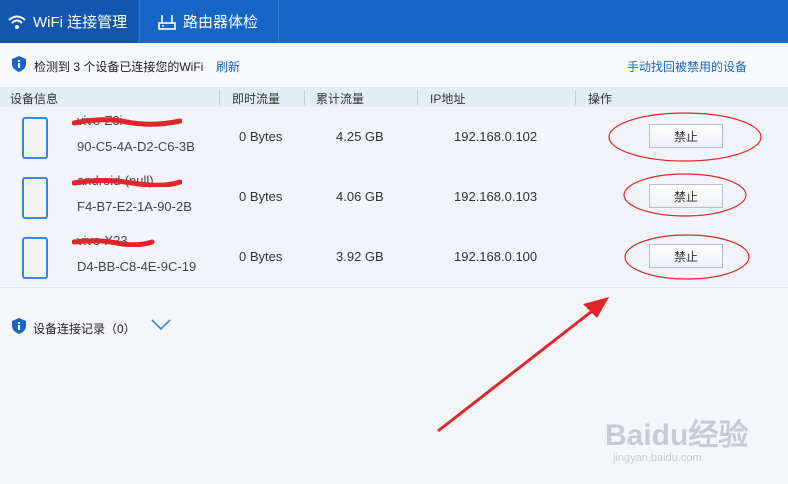 Image resolution: width=788 pixels, height=484 pixels. What do you see at coordinates (360, 136) in the screenshot?
I see `total-traffic: 4.25 GB` at bounding box center [360, 136].